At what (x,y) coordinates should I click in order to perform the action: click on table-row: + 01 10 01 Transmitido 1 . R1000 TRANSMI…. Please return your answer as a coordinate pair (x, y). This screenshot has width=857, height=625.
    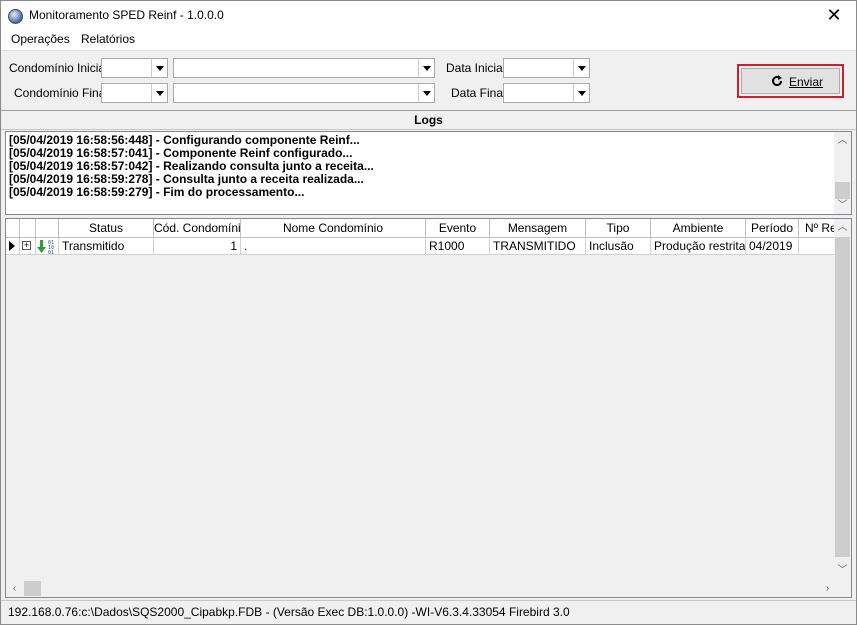
    Looking at the image, I should click on (421, 246).